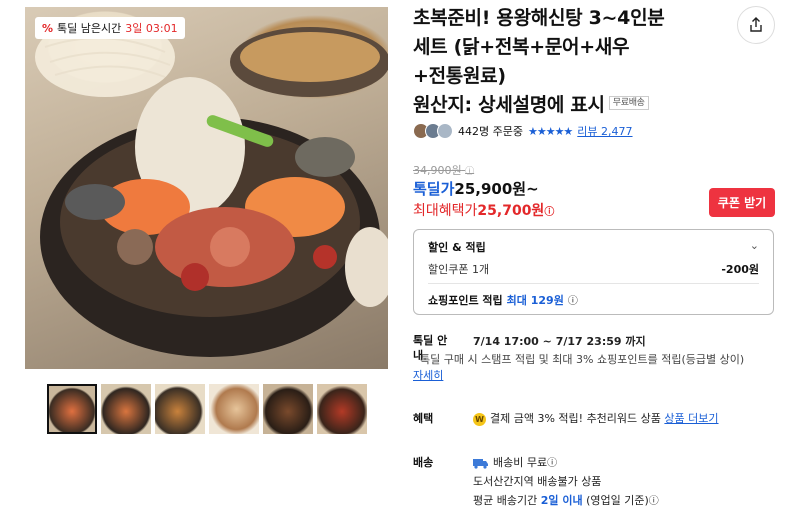 This screenshot has height=526, width=800. Describe the element at coordinates (628, 103) in the screenshot. I see `free-shipping-badge: 무료배송` at that location.